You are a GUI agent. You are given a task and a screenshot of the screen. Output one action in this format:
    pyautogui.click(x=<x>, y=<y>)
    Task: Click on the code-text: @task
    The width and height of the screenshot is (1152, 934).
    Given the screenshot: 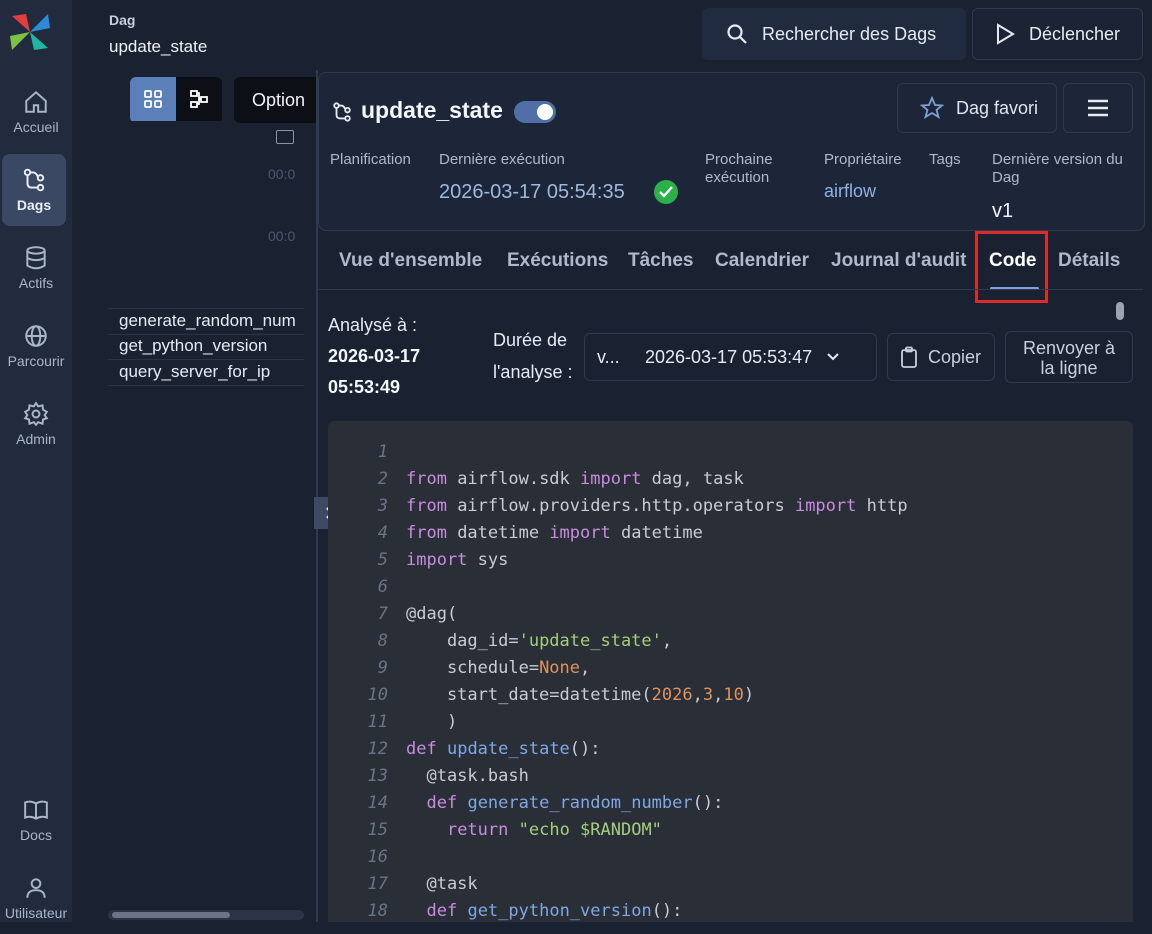 What is the action you would take?
    pyautogui.click(x=442, y=884)
    